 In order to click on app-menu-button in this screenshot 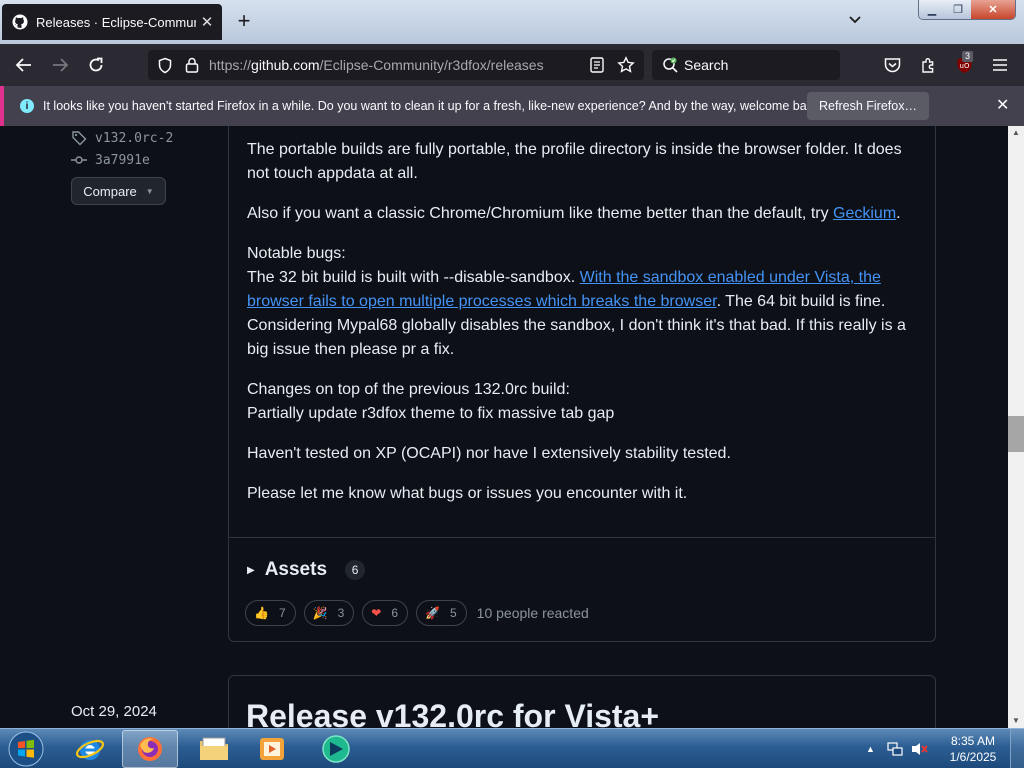, I will do `click(1000, 65)`.